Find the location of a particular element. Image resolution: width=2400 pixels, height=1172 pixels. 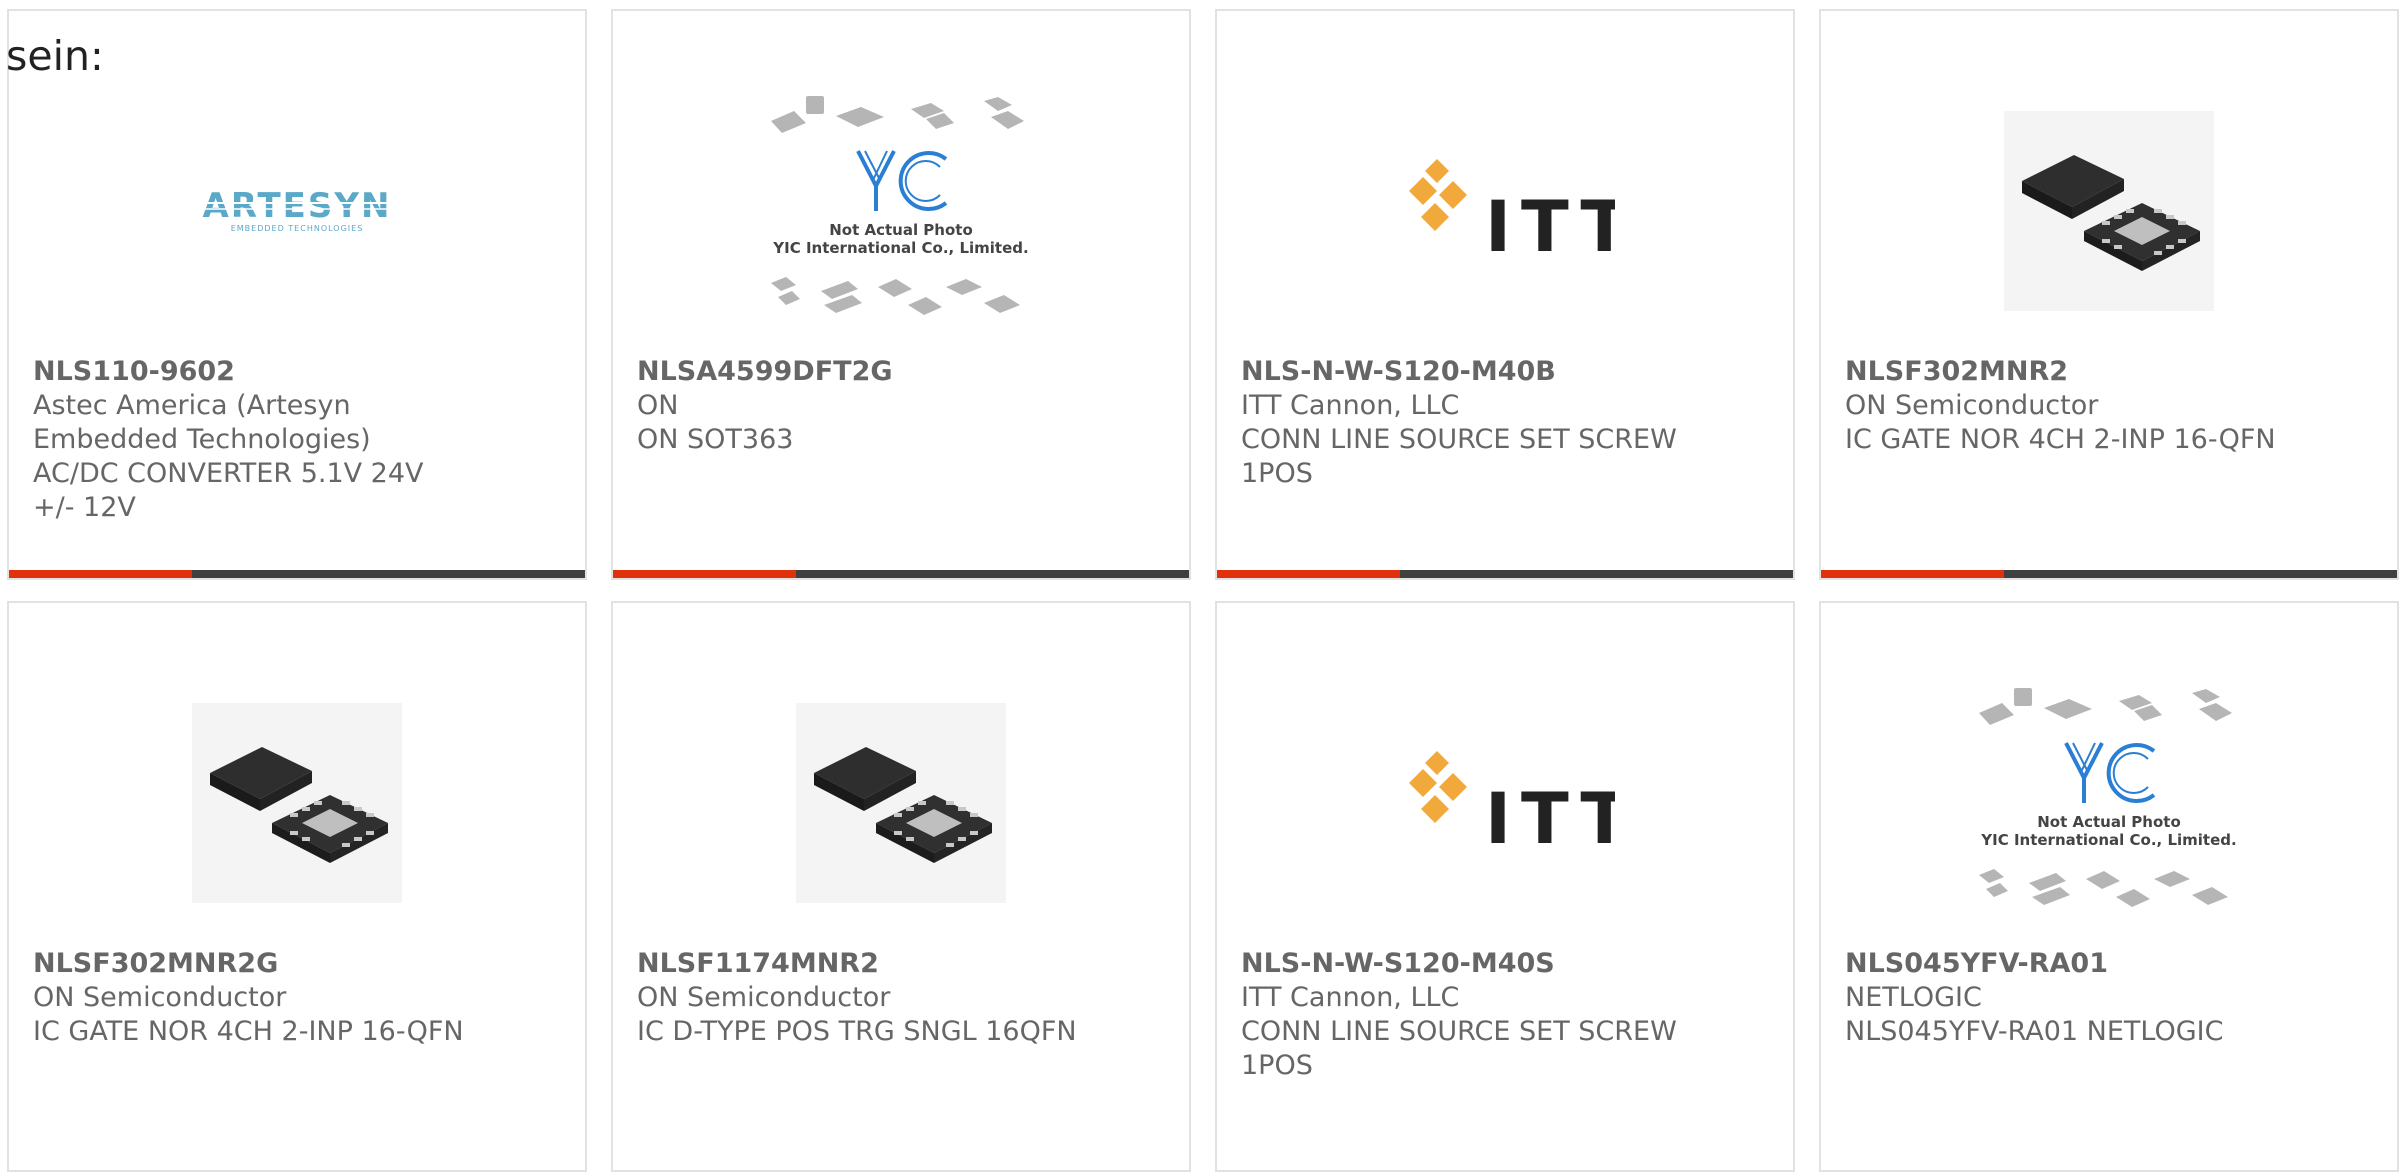

artesyn-logo-icon: ARTESYN EMBEDDED TECHNOLOGIES is located at coordinates (297, 209).